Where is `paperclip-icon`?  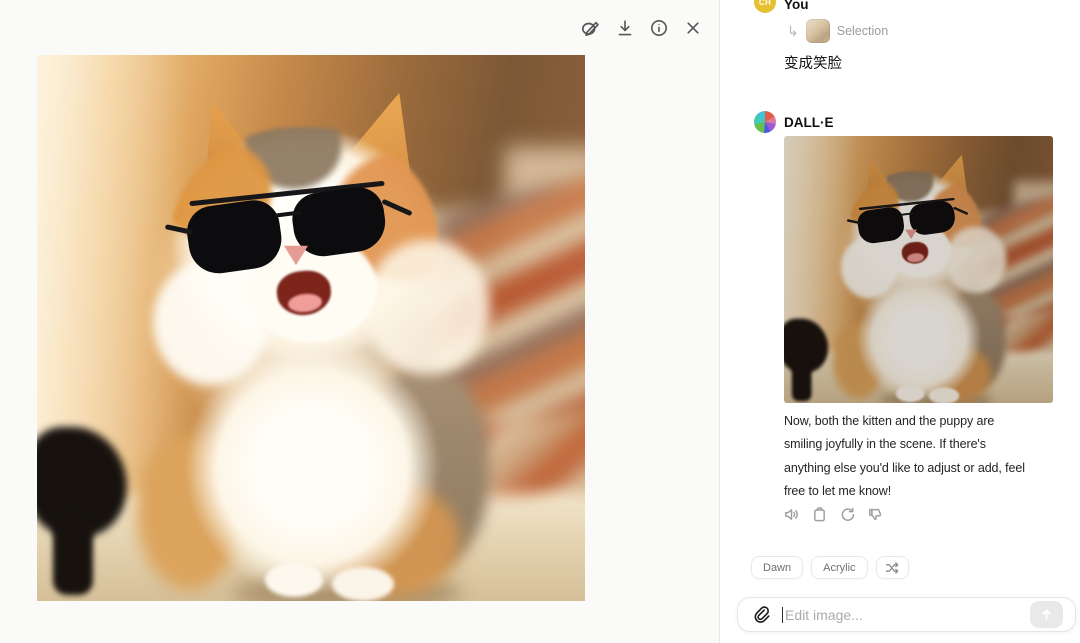 paperclip-icon is located at coordinates (762, 614).